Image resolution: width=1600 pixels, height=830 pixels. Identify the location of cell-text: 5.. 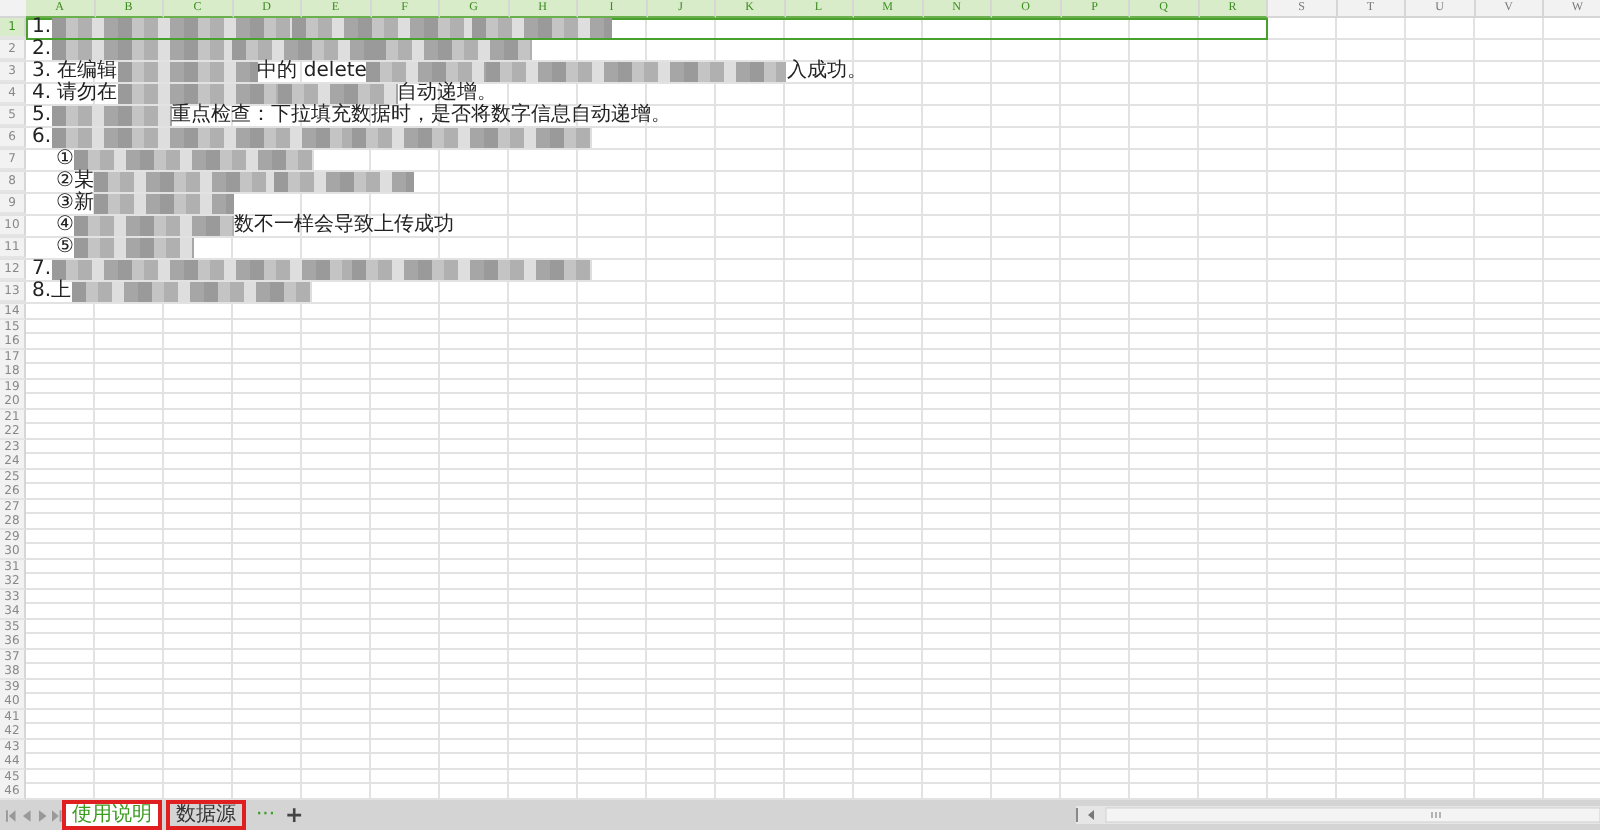
(42, 116).